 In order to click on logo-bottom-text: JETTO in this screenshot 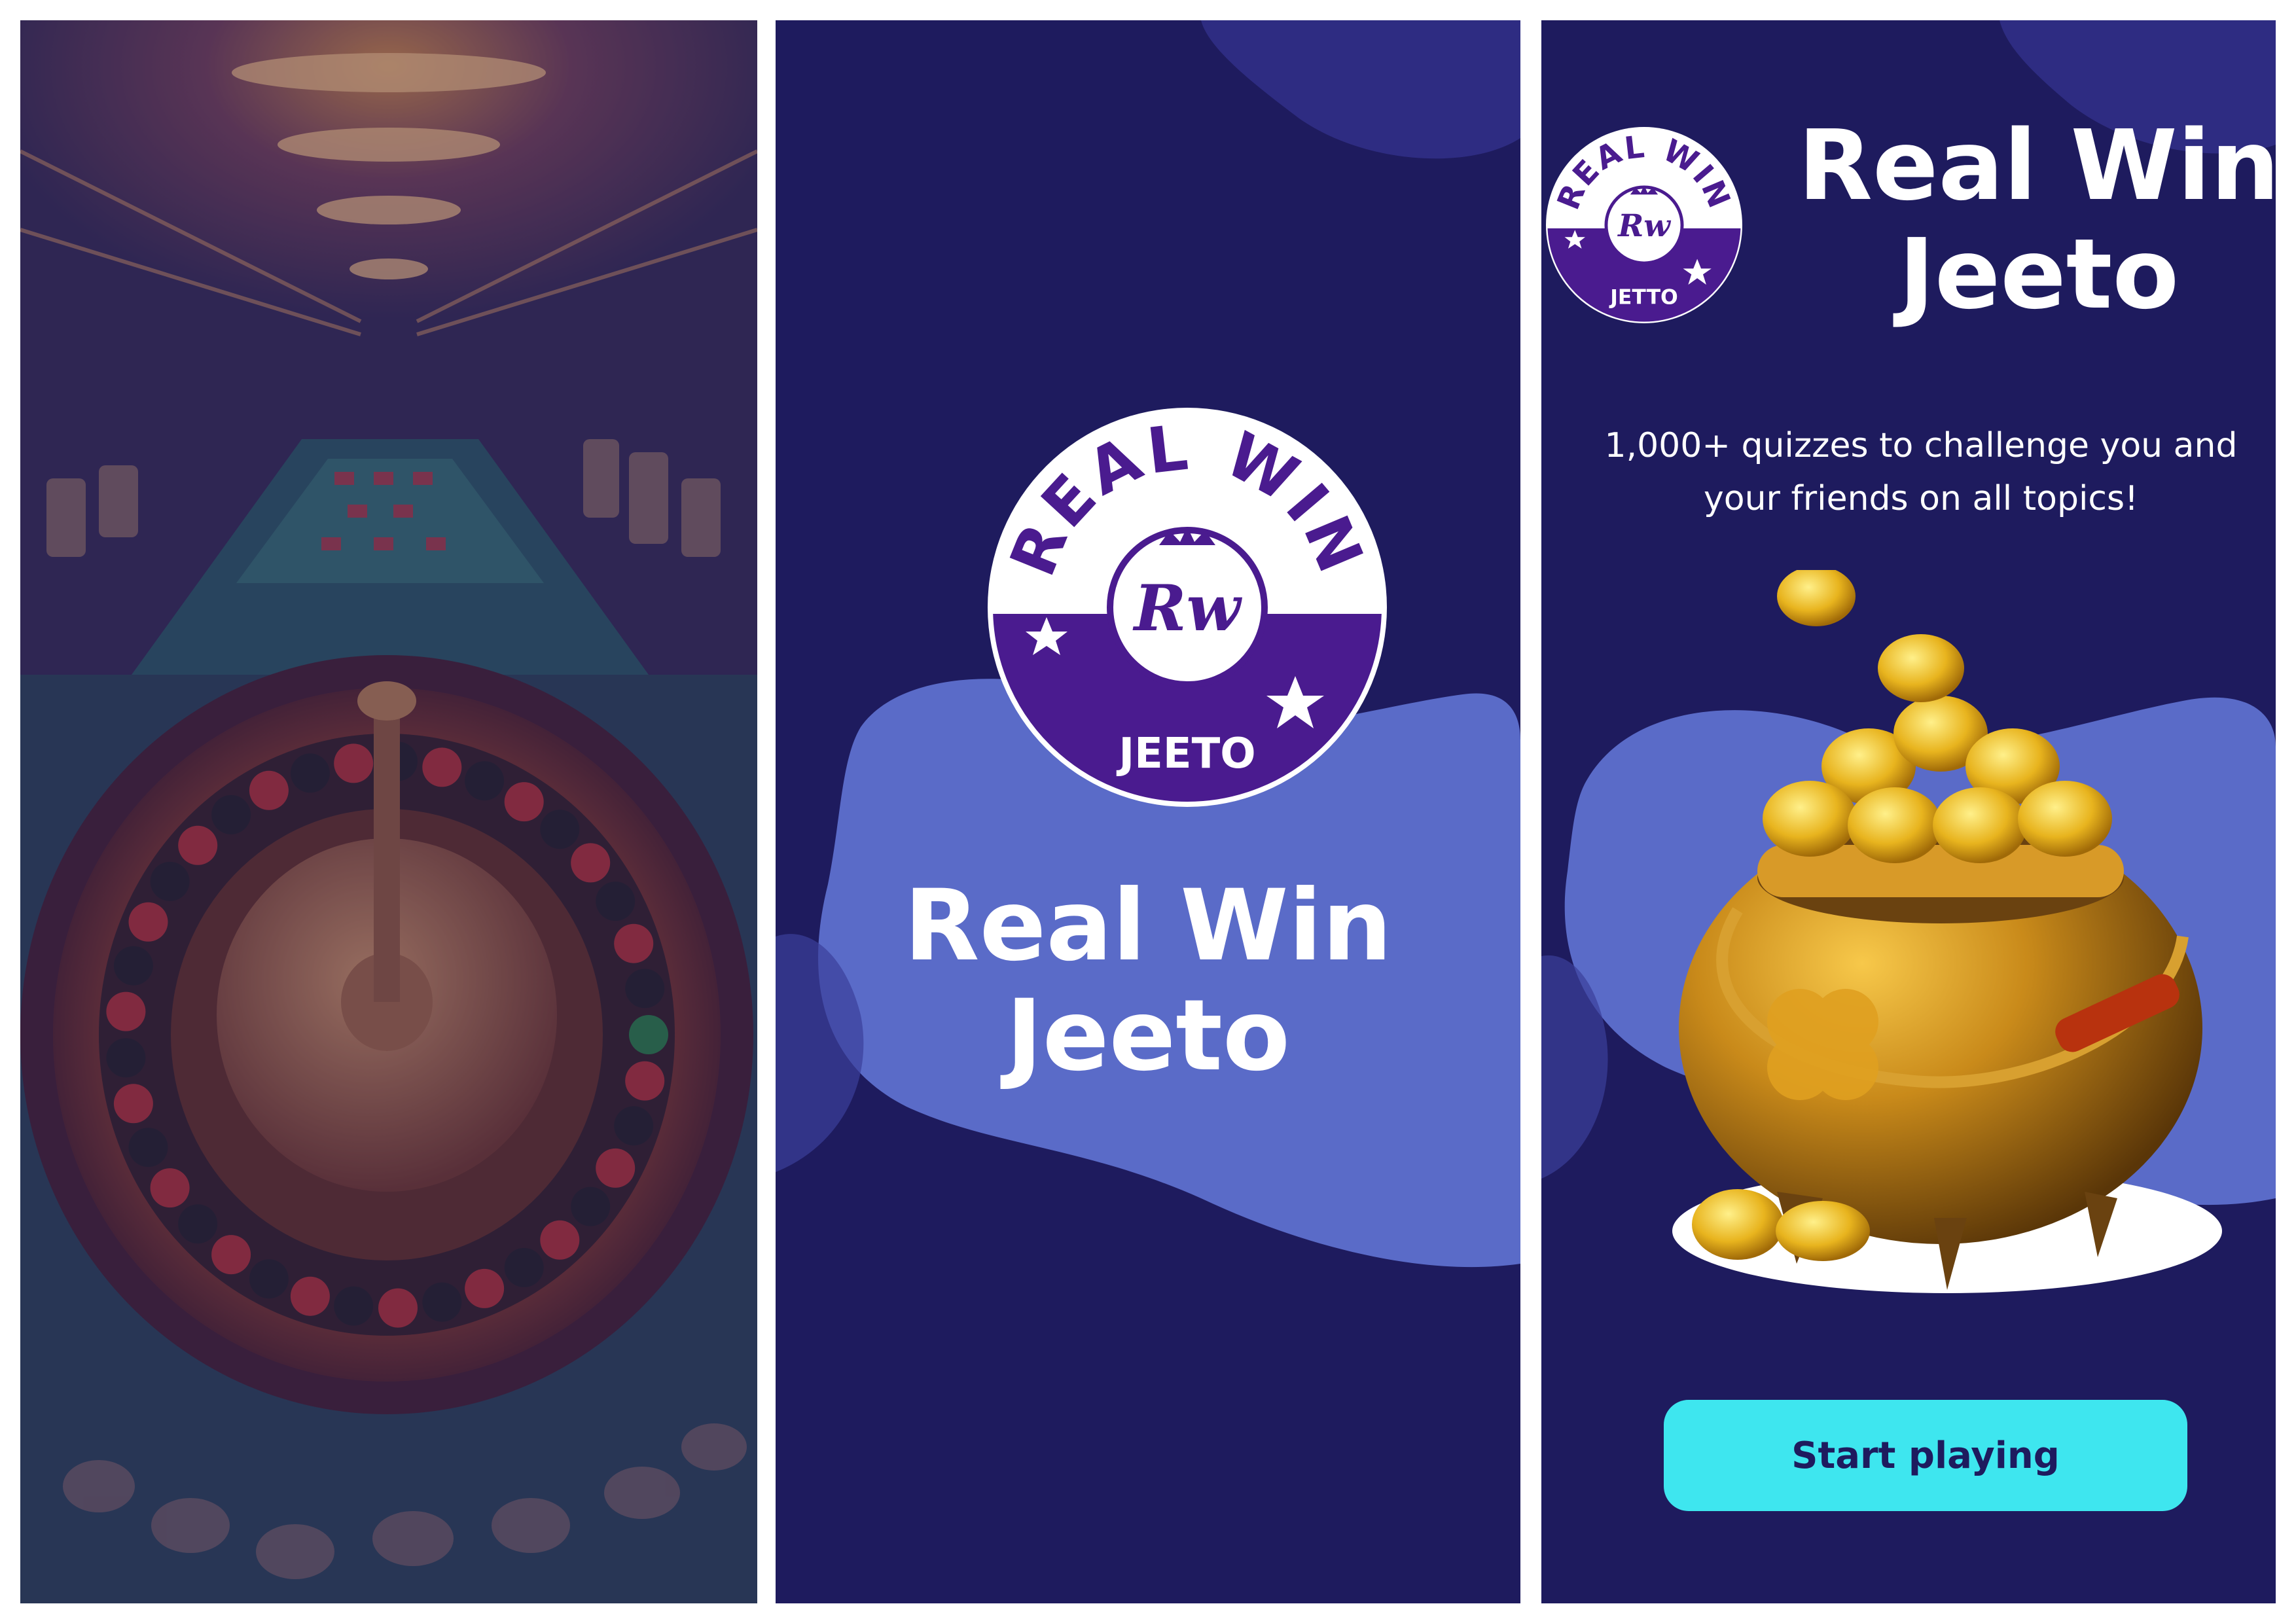, I will do `click(1643, 297)`.